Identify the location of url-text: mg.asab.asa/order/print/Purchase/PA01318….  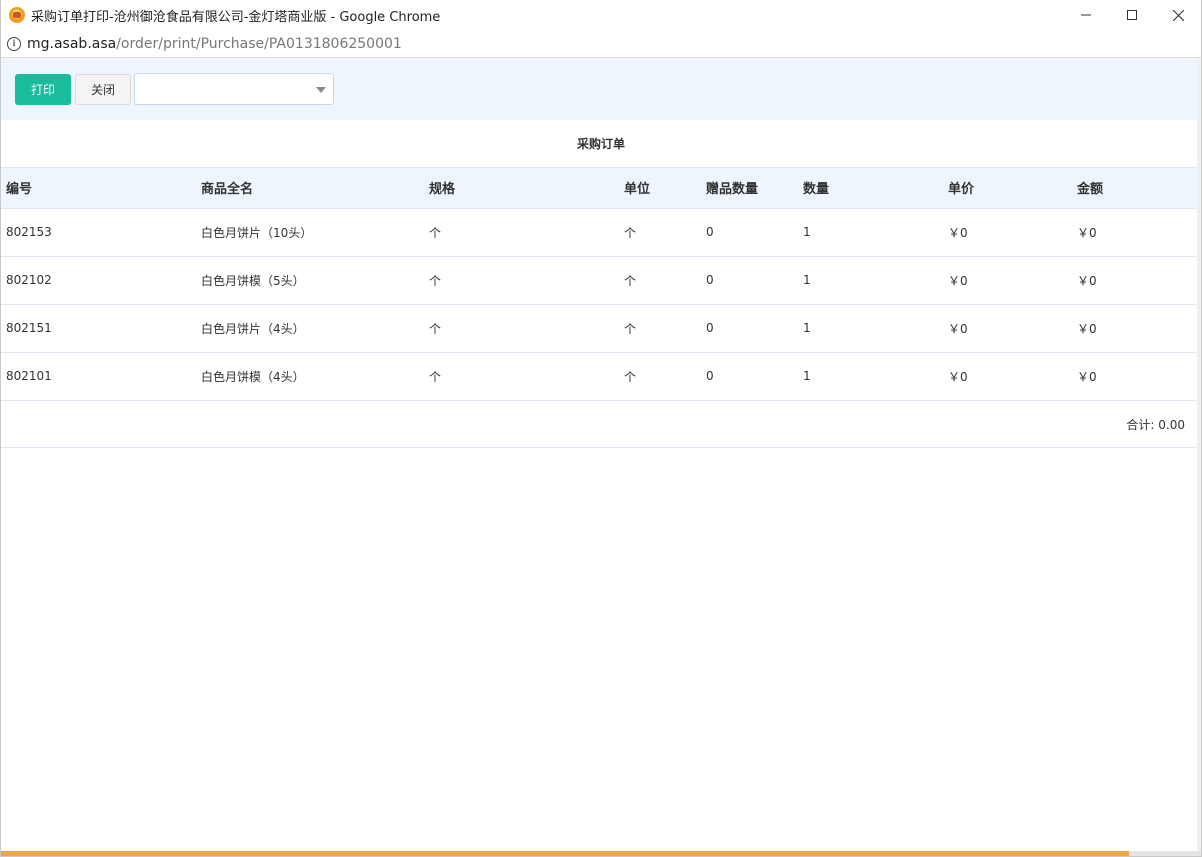
(214, 44).